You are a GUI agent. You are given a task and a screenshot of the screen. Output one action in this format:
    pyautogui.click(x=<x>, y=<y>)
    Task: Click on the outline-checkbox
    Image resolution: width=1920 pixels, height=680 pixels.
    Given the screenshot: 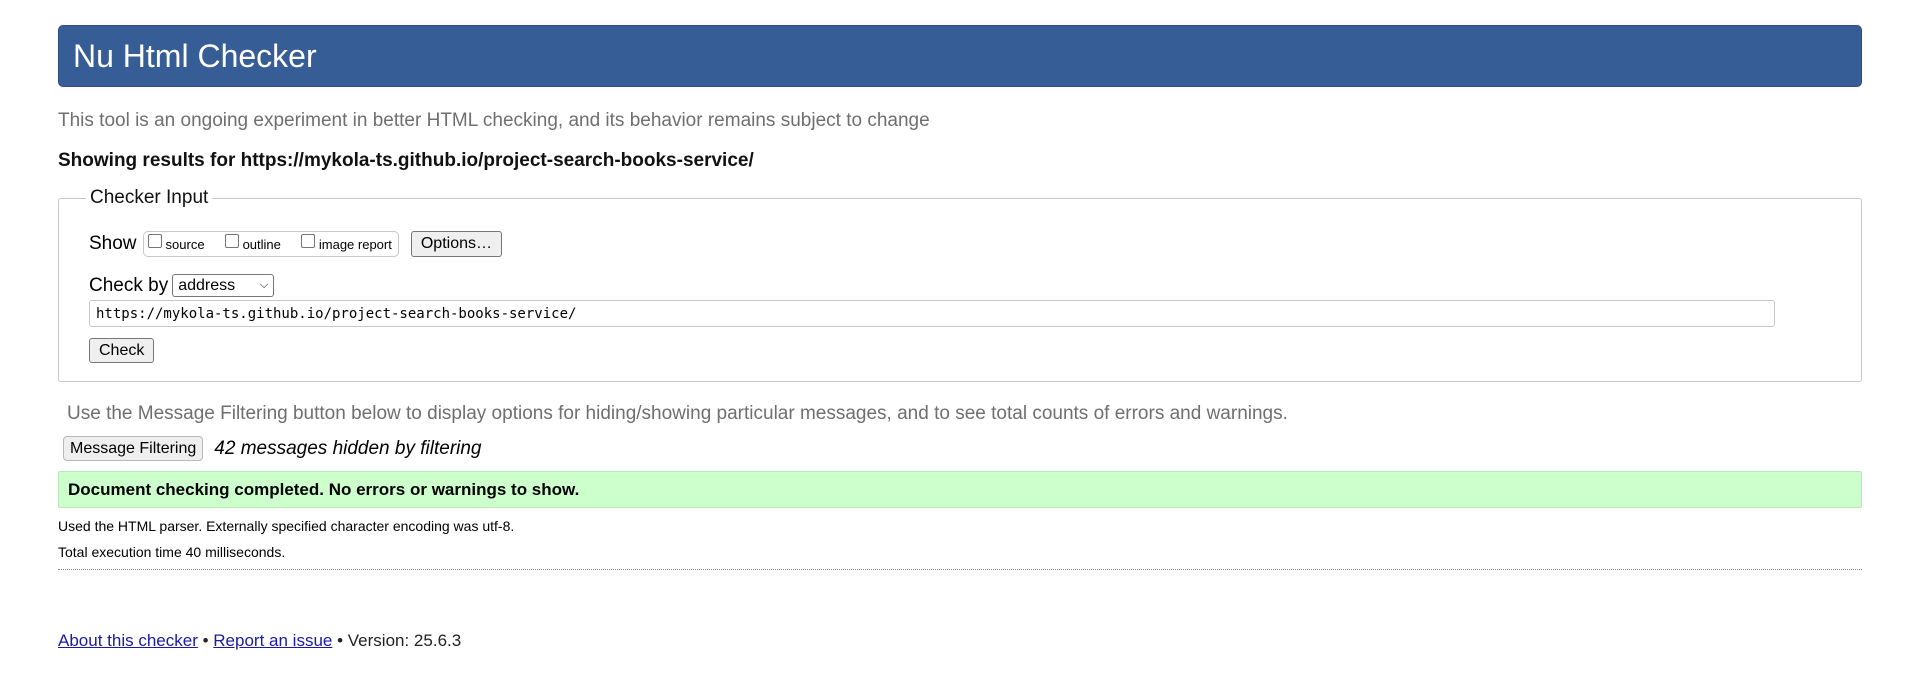 What is the action you would take?
    pyautogui.click(x=231, y=241)
    